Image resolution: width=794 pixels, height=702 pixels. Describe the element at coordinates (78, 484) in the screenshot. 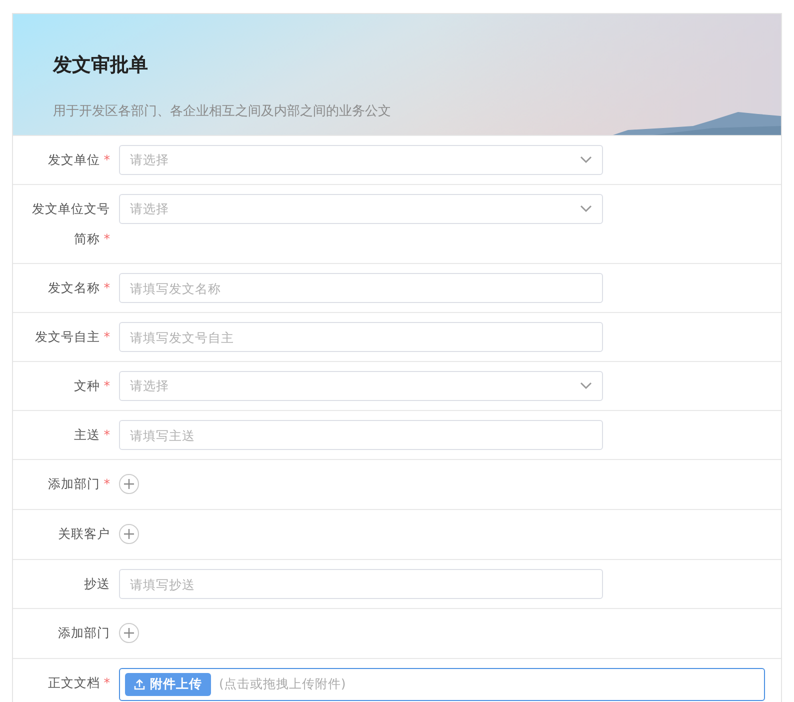

I see `field-label: 添加部门 *` at that location.